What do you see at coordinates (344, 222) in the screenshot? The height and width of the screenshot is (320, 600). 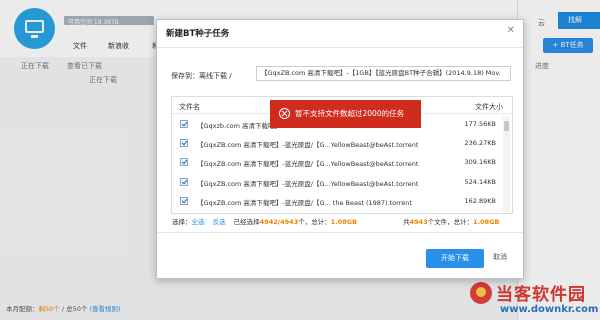 I see `selected-size: 1.08GB` at bounding box center [344, 222].